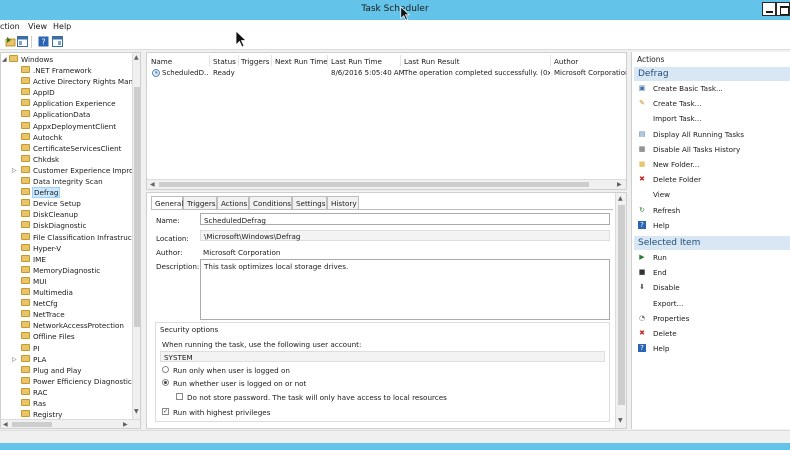 Image resolution: width=790 pixels, height=450 pixels. Describe the element at coordinates (432, 61) in the screenshot. I see `column-header-last-run-result: Last Run Result` at that location.